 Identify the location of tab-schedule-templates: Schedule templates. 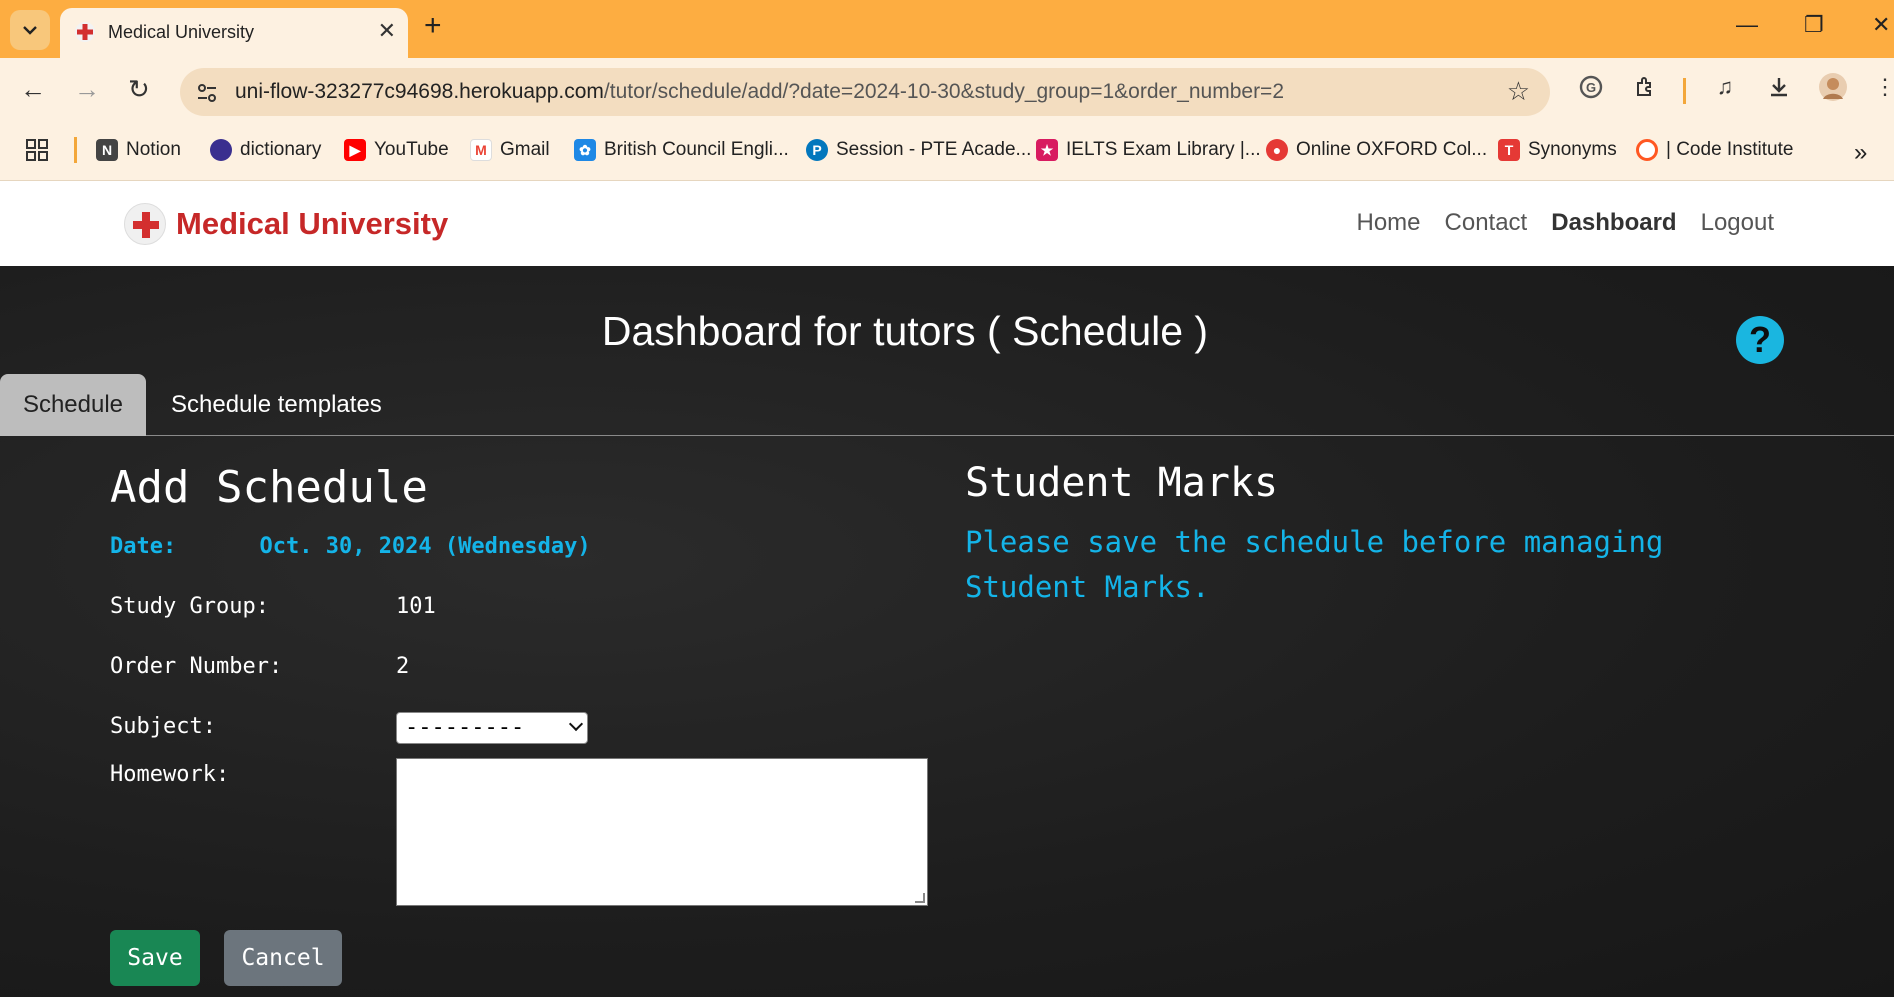
(276, 405).